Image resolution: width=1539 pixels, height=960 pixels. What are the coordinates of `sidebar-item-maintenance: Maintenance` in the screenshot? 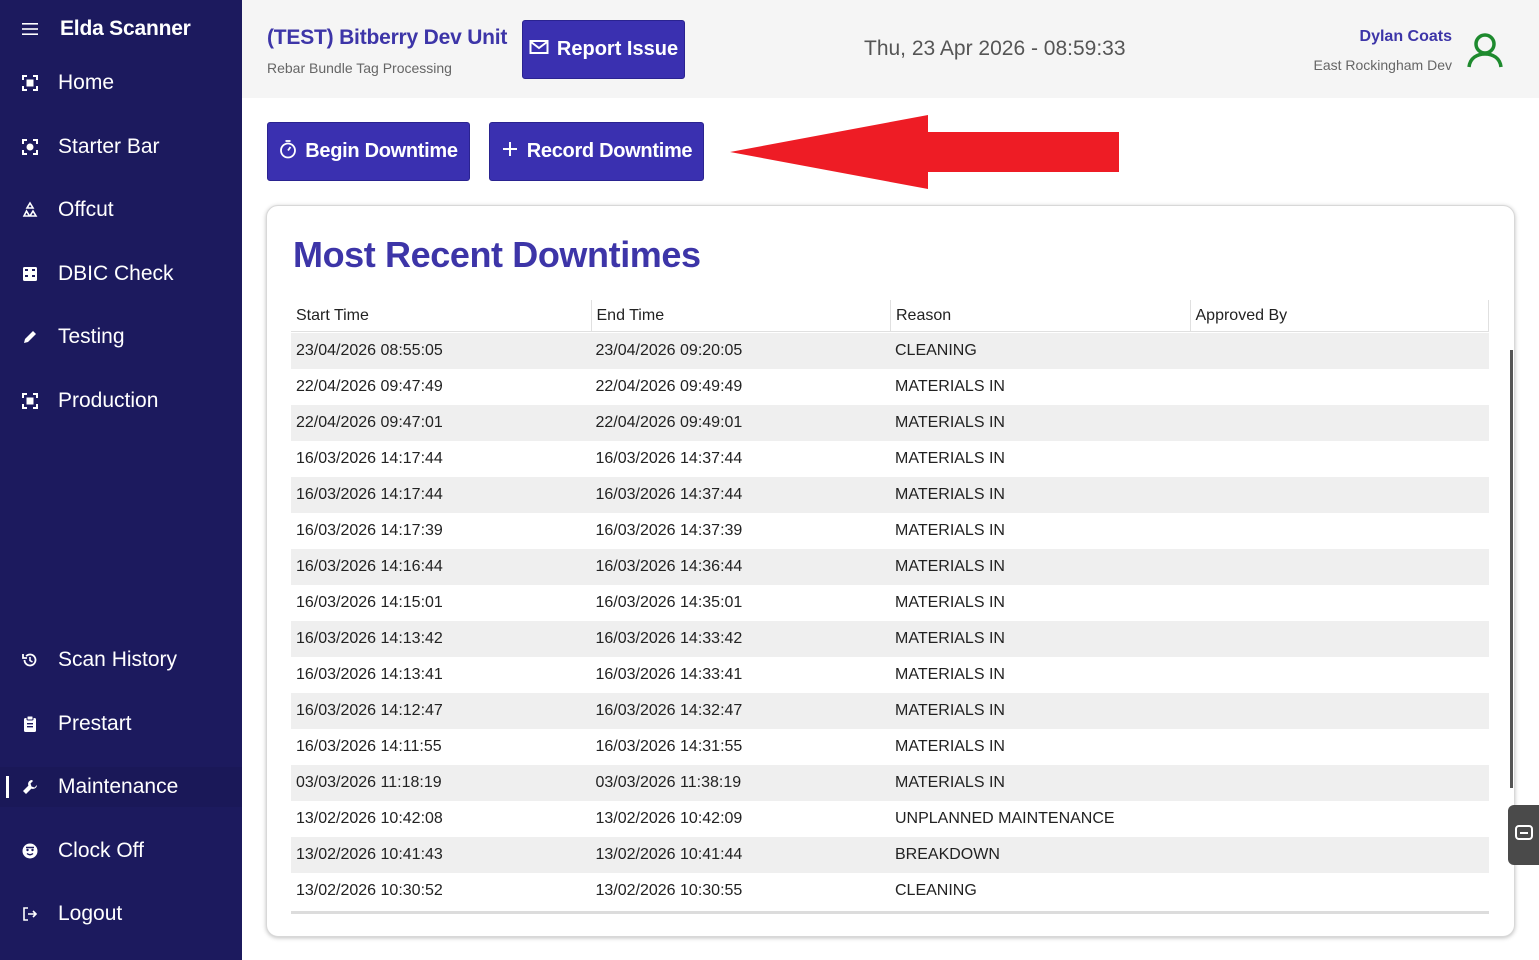 It's located at (121, 787).